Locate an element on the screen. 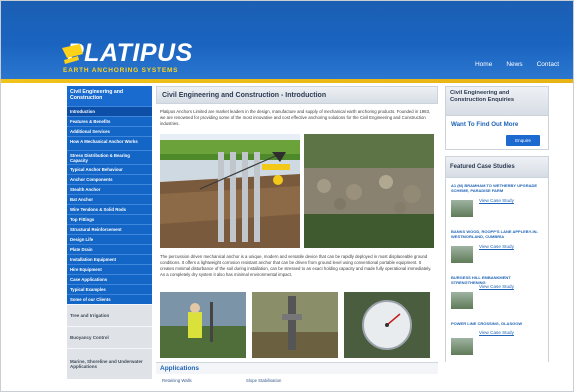 The height and width of the screenshot is (392, 574). platipus-logo: PLATIPUS EARTH ANCHORING SYSTEMS is located at coordinates (127, 57).